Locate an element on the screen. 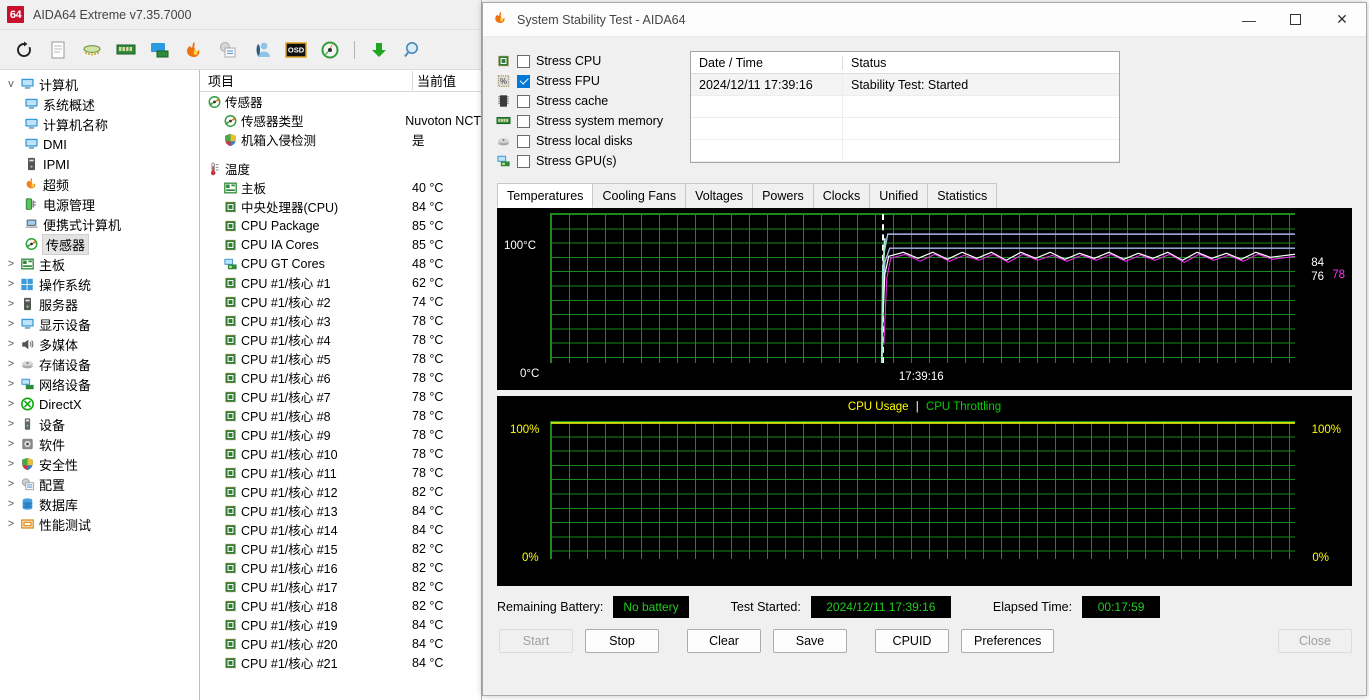  tree-item-性能测试: > 性能测试 is located at coordinates (99, 524).